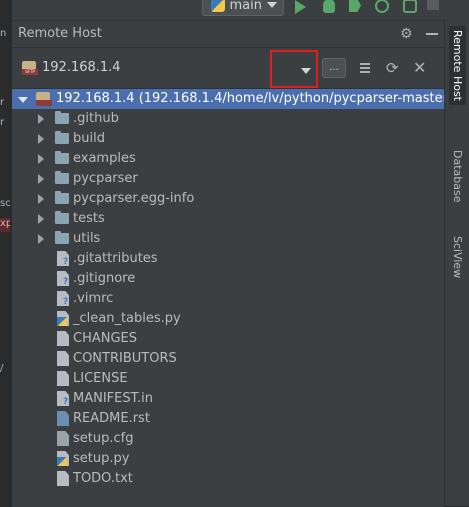  What do you see at coordinates (228, 259) in the screenshot?
I see `tree-file-item: .gitattributes` at bounding box center [228, 259].